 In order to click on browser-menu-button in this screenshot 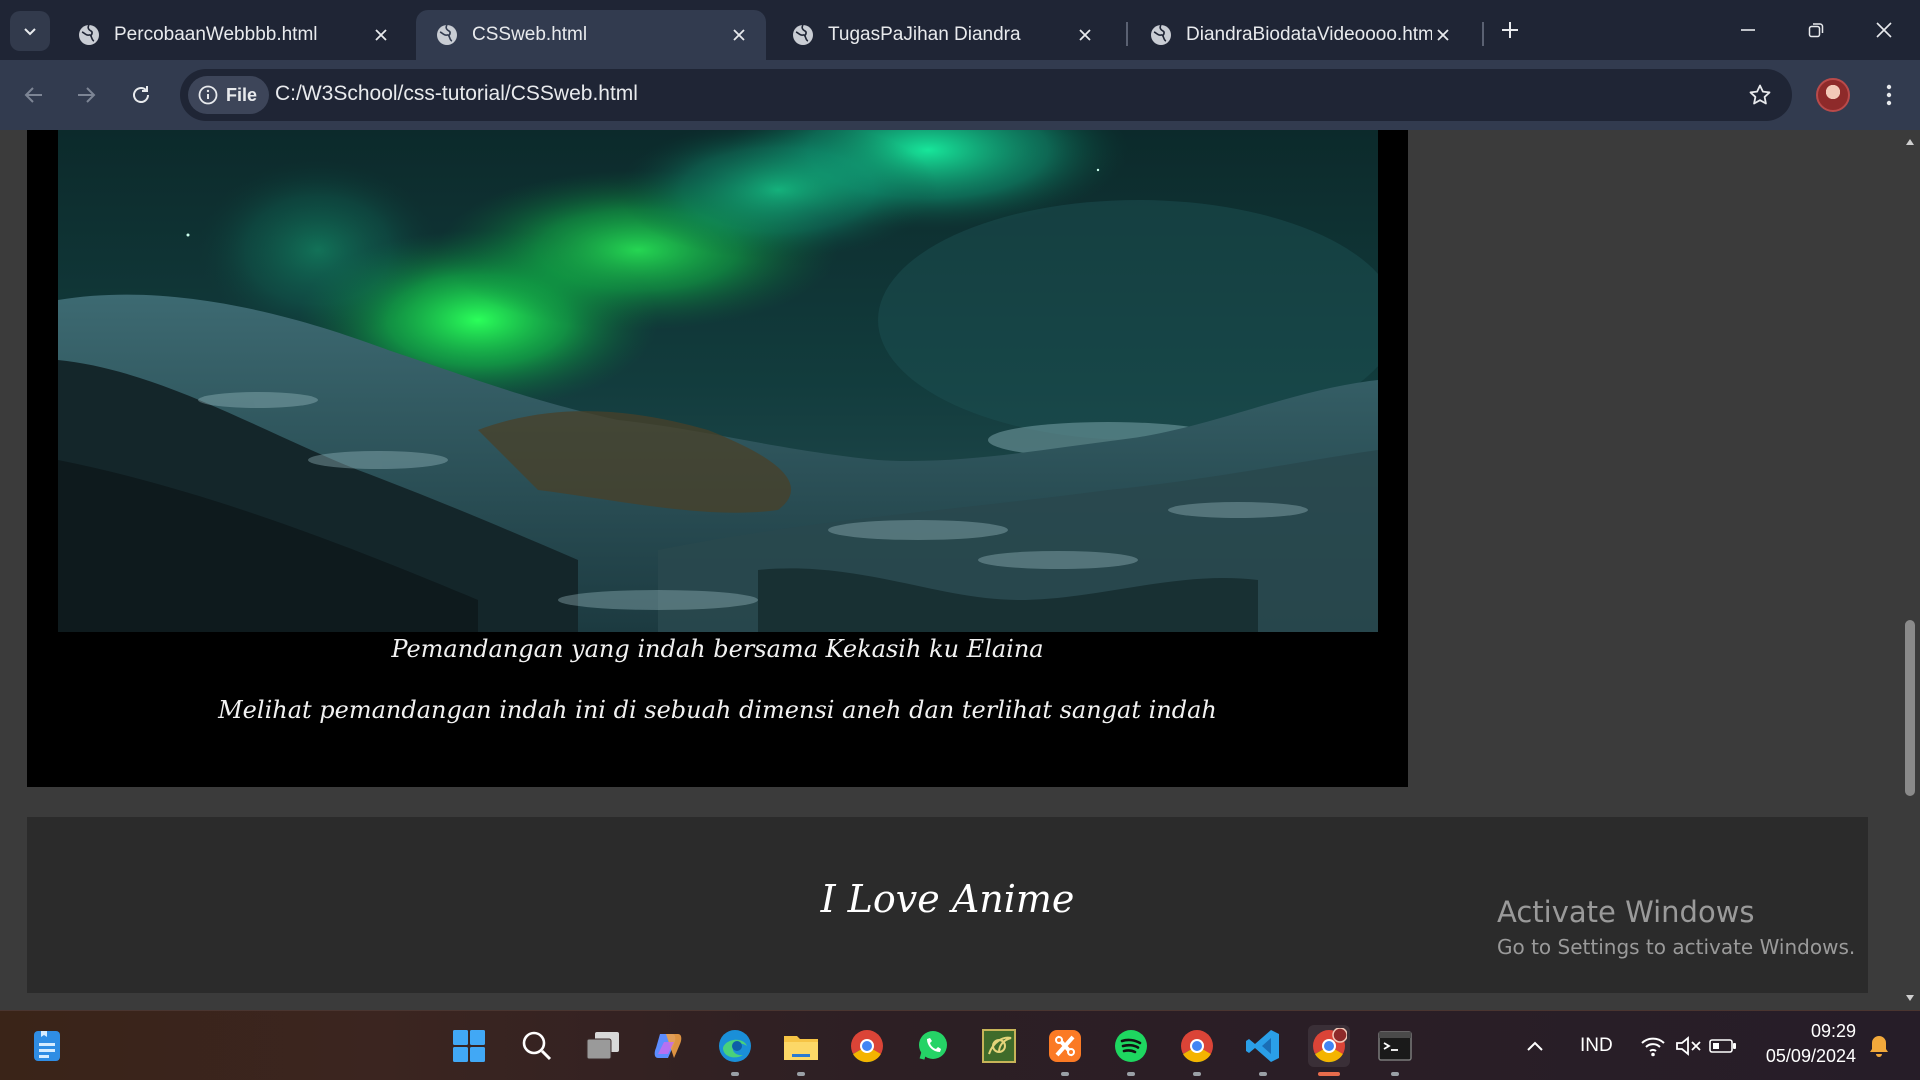, I will do `click(1889, 95)`.